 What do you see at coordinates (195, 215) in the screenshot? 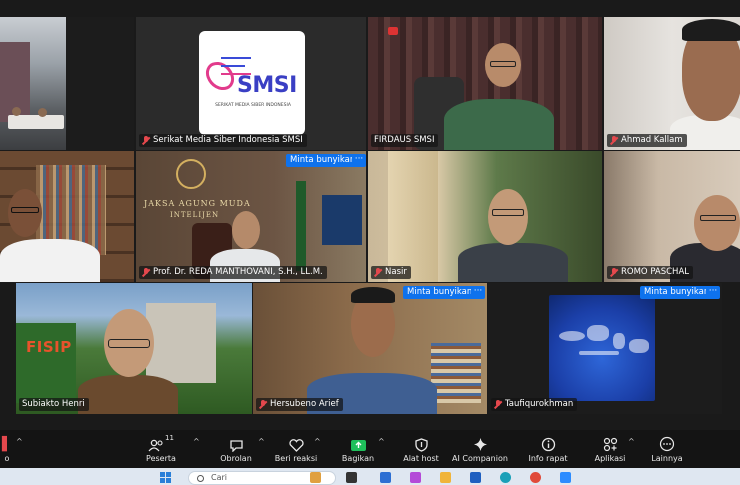
I see `wall-text-2: INTELIJEN` at bounding box center [195, 215].